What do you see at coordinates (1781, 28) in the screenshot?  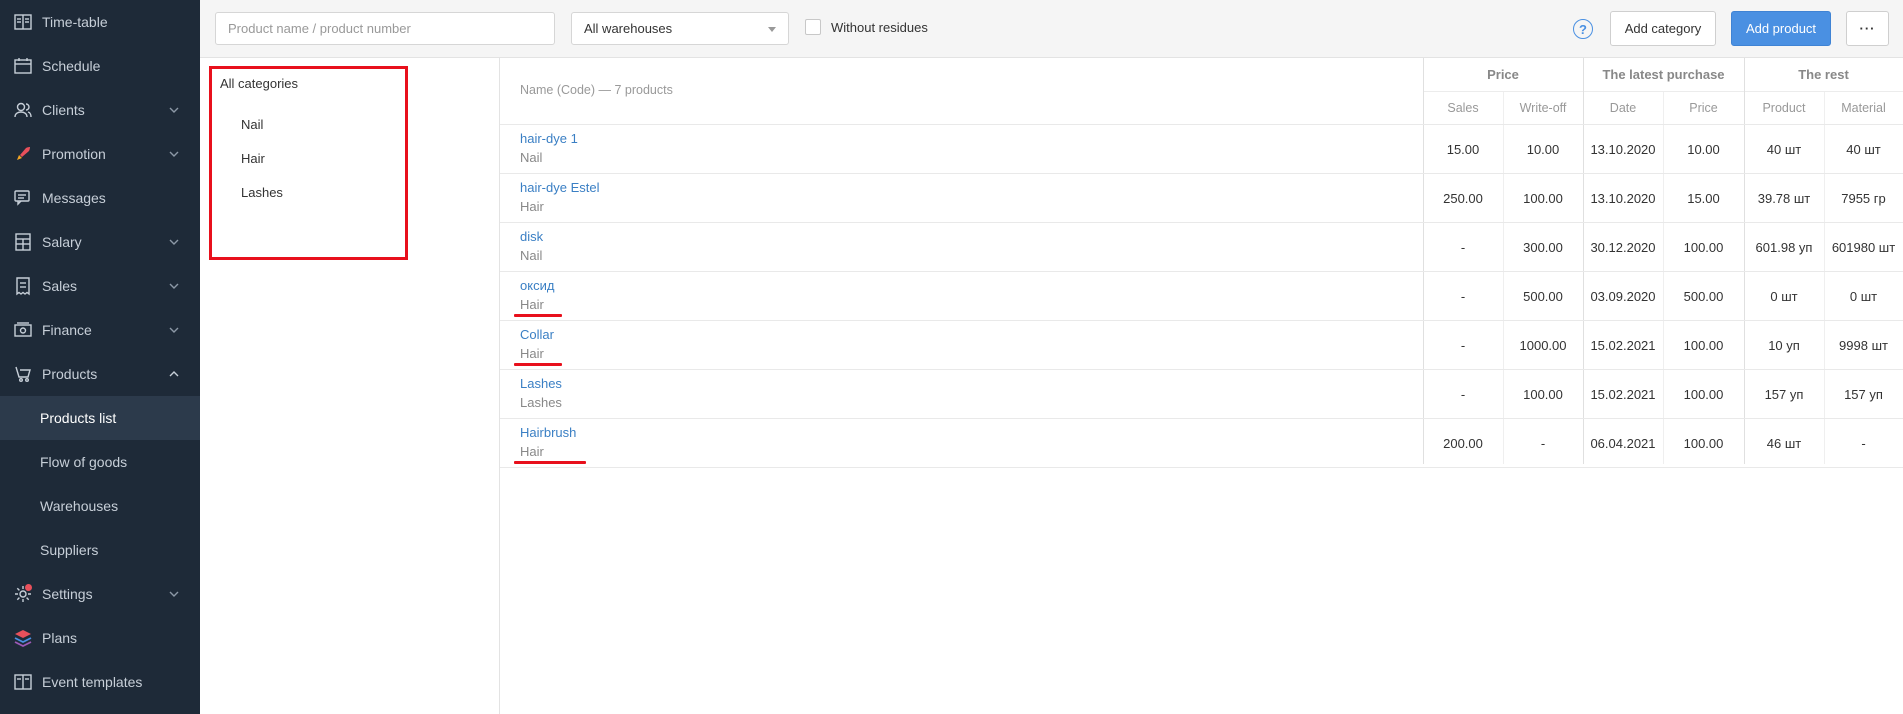 I see `add-product-button: Add product` at bounding box center [1781, 28].